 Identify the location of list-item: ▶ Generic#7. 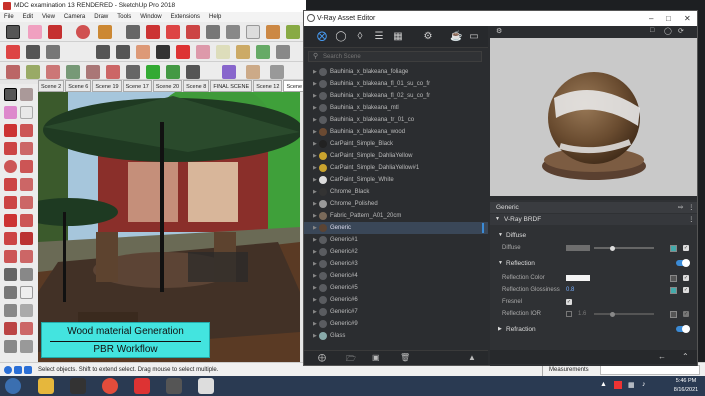
(396, 312).